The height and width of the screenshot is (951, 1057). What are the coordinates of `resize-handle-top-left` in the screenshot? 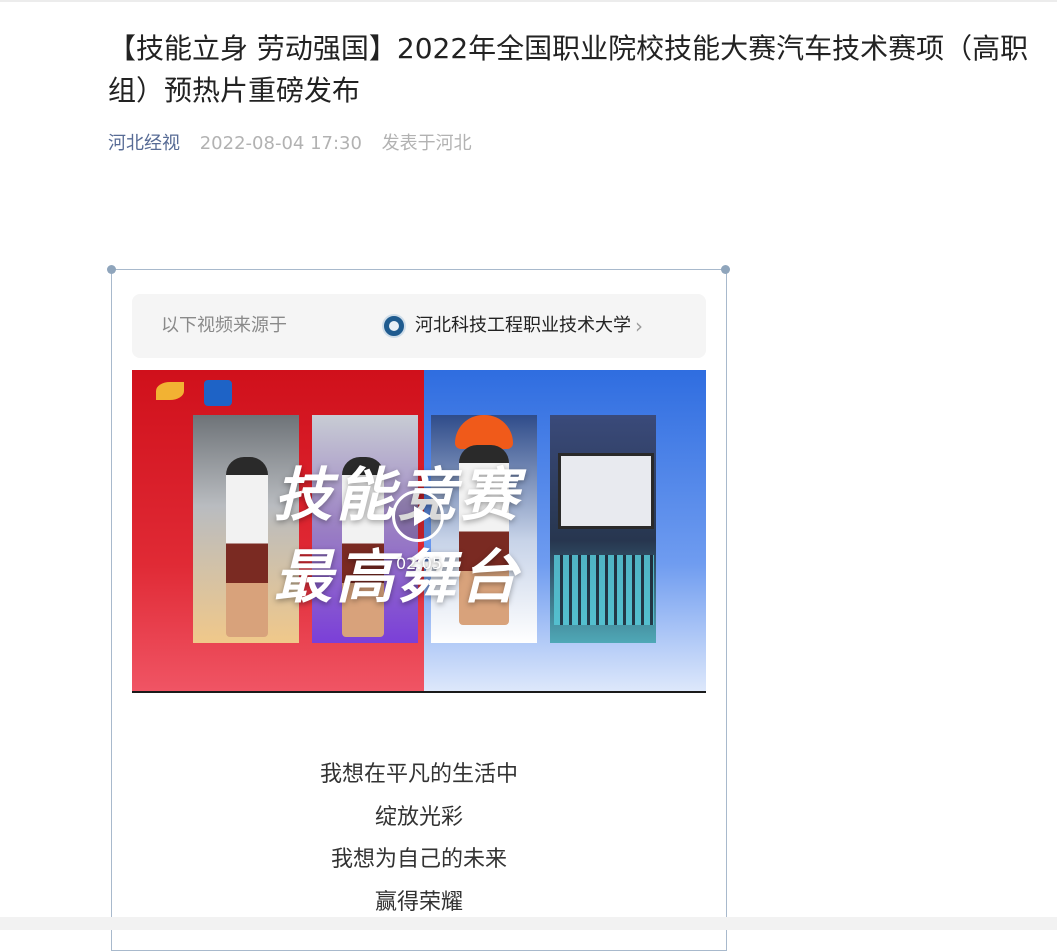 It's located at (111, 269).